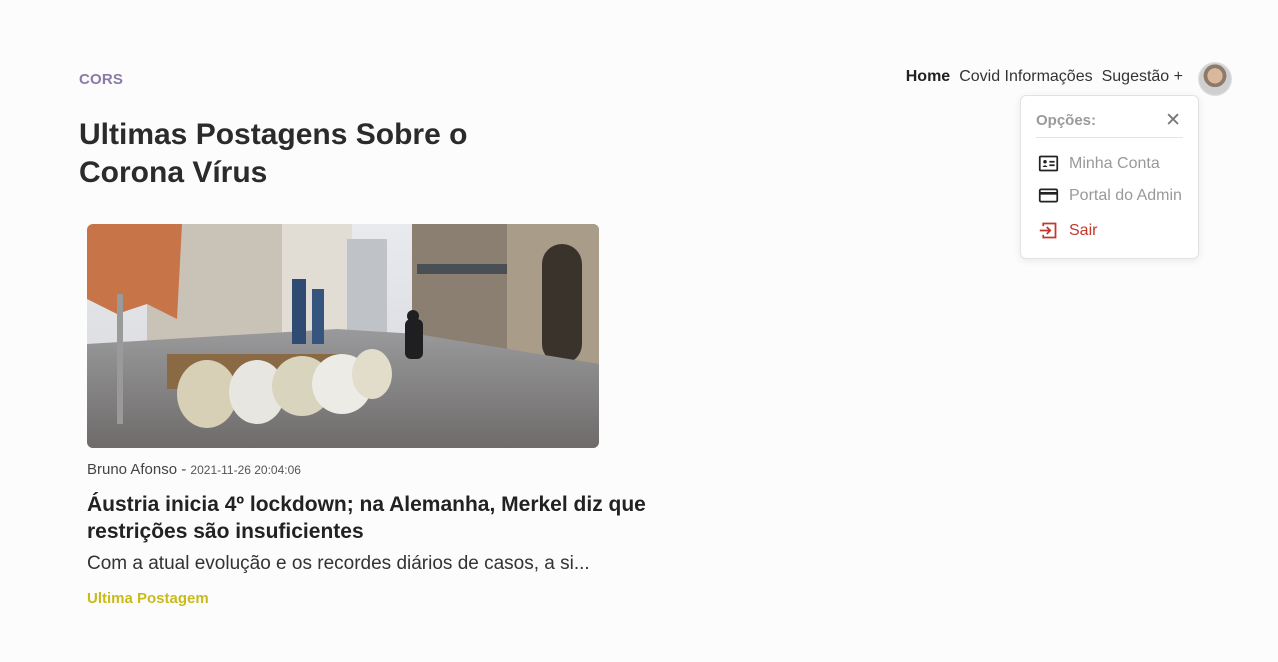 This screenshot has height=662, width=1278. I want to click on main-nav: Home Covid Informações Sugestão +, so click(1044, 77).